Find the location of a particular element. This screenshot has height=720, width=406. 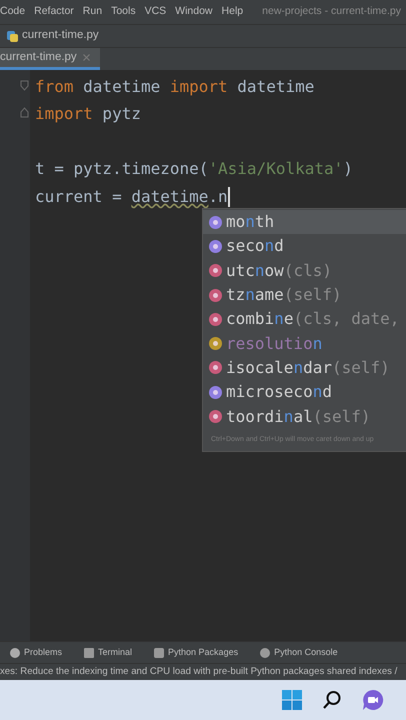

text-cursor is located at coordinates (229, 196).